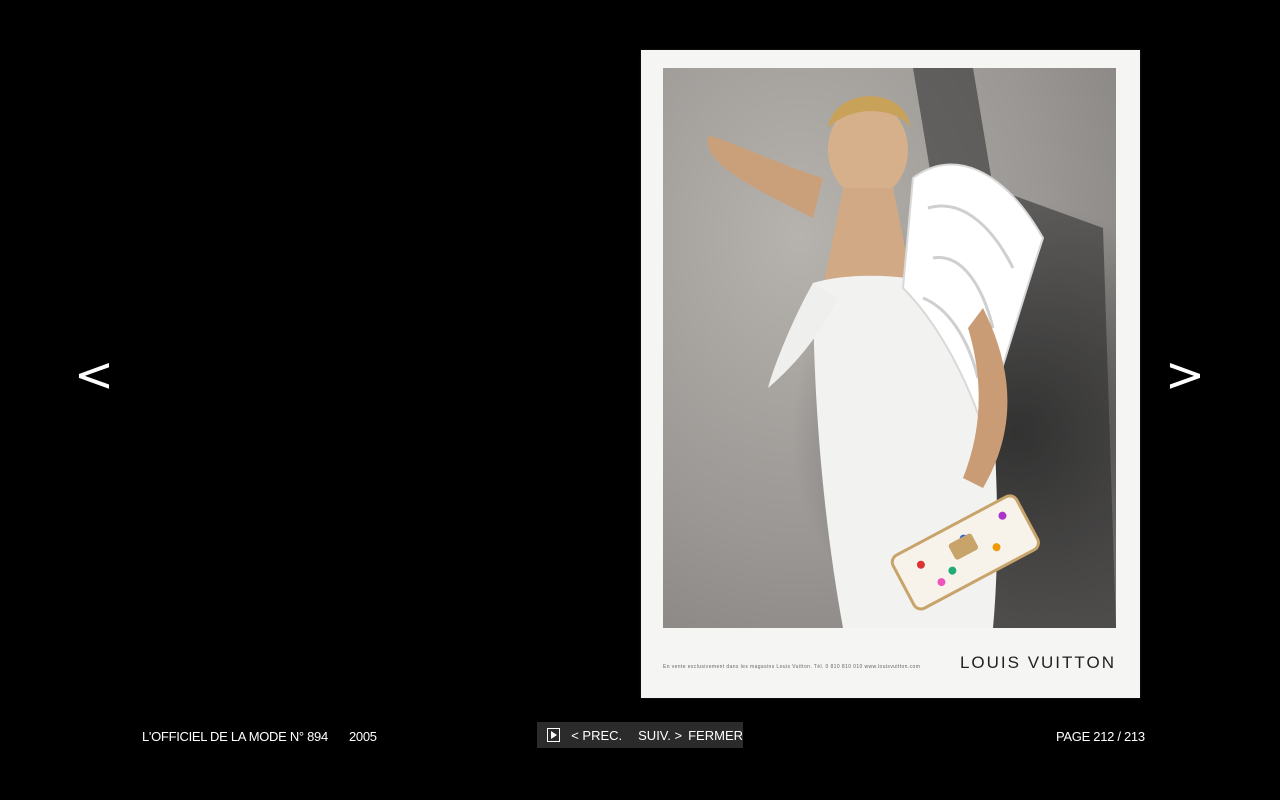 Image resolution: width=1280 pixels, height=800 pixels. I want to click on prev-button: < PREC., so click(596, 735).